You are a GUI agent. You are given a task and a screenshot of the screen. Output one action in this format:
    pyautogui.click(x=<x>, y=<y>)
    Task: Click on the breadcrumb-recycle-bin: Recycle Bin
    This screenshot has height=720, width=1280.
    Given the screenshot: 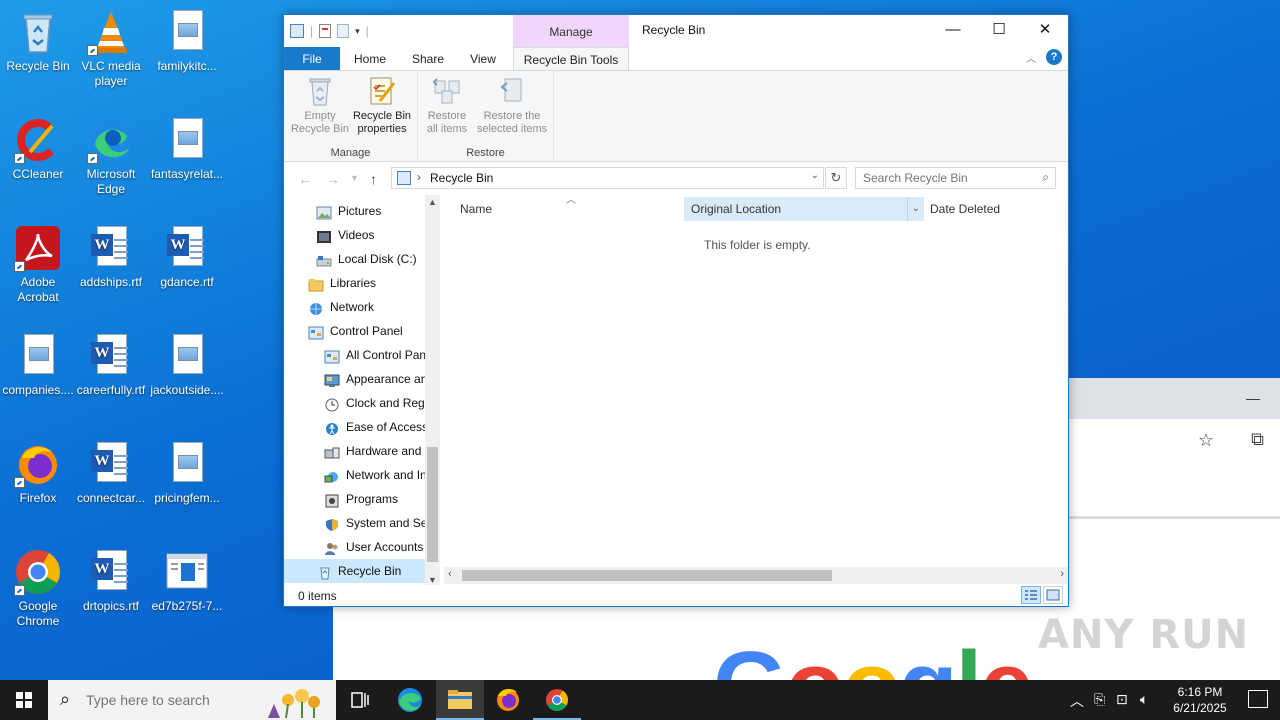 What is the action you would take?
    pyautogui.click(x=461, y=178)
    